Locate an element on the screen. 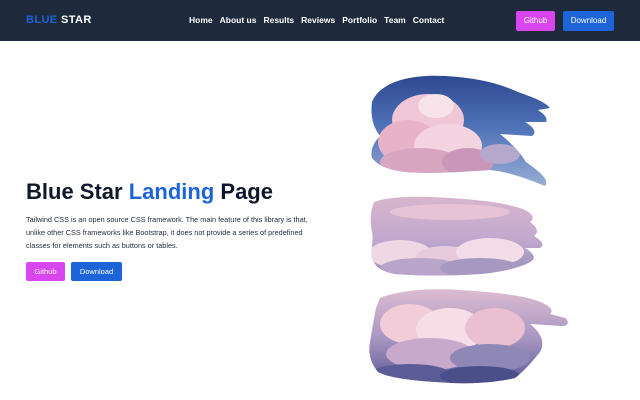  nav-link-home: Home is located at coordinates (201, 20).